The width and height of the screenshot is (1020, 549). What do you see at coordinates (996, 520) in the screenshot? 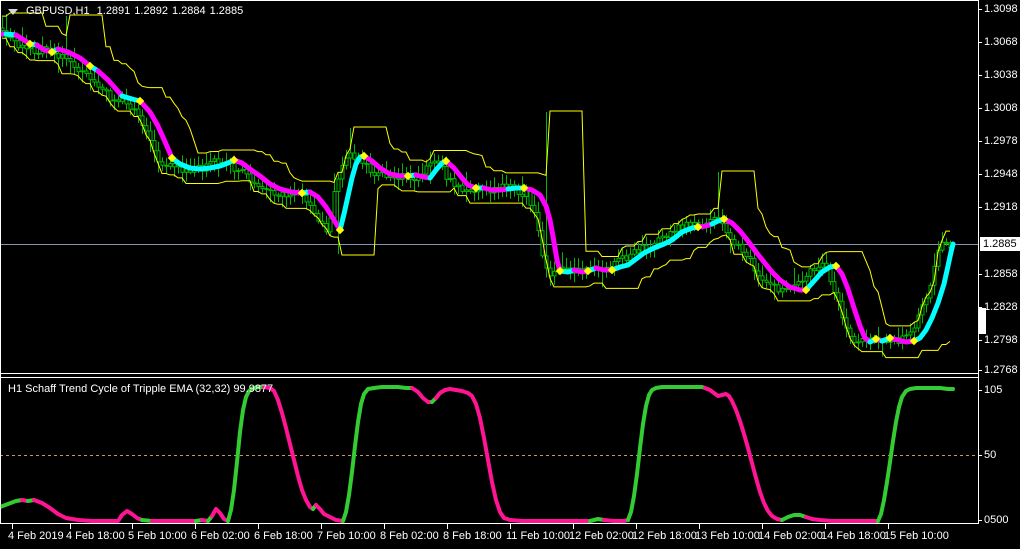
I see `indicator-axis-label: 0500` at bounding box center [996, 520].